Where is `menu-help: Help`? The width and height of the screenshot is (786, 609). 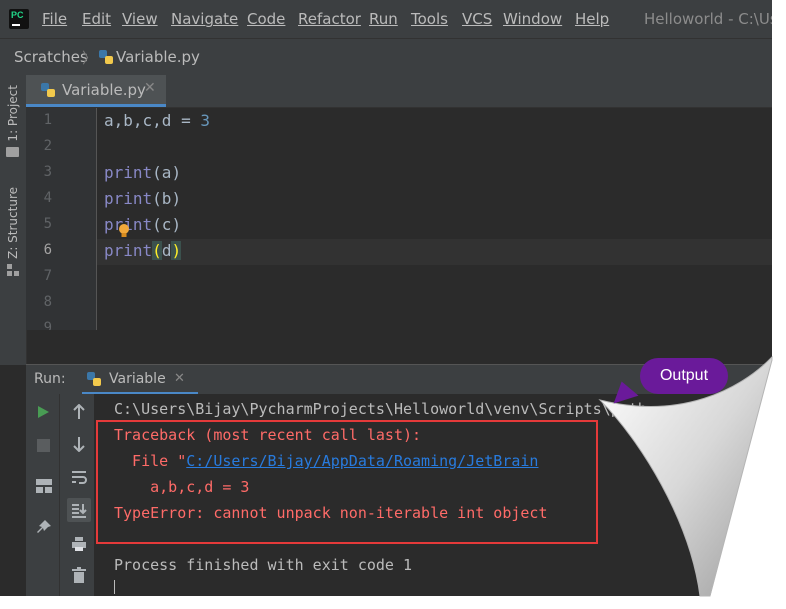 menu-help: Help is located at coordinates (592, 19).